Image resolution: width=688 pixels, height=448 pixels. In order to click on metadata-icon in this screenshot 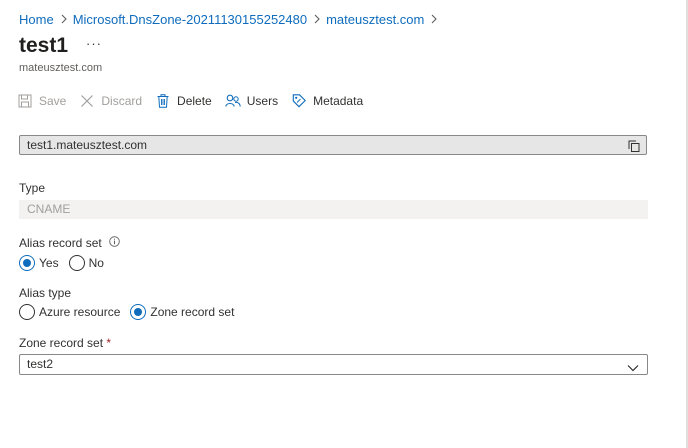, I will do `click(299, 101)`.